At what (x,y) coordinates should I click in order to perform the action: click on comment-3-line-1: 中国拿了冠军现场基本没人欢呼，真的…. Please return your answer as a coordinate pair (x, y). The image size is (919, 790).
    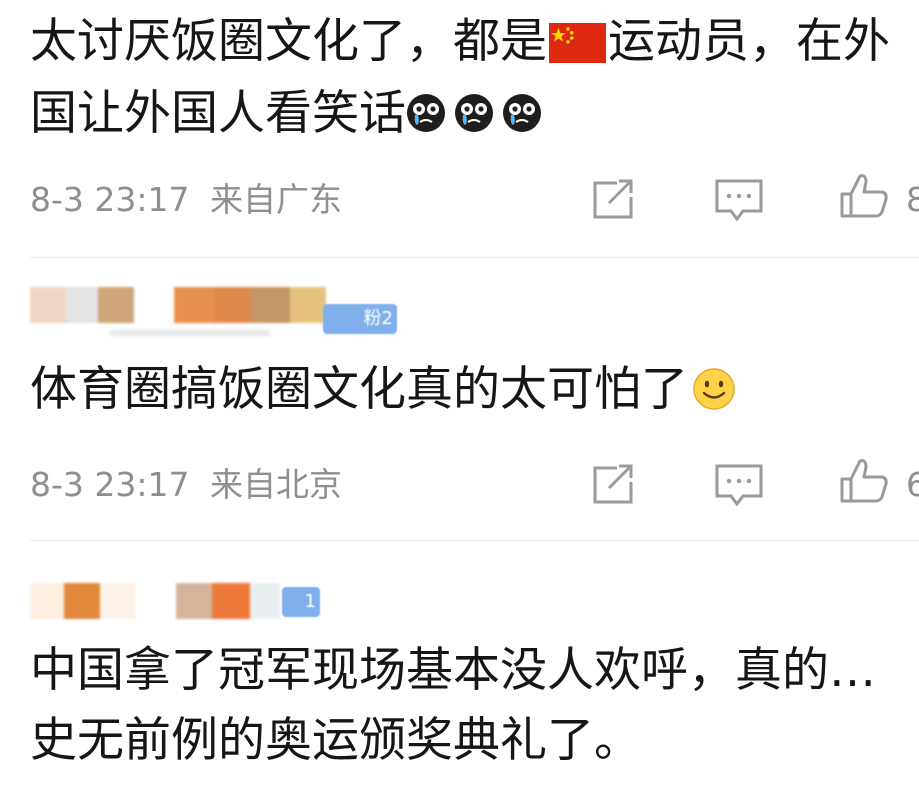
    Looking at the image, I should click on (453, 671).